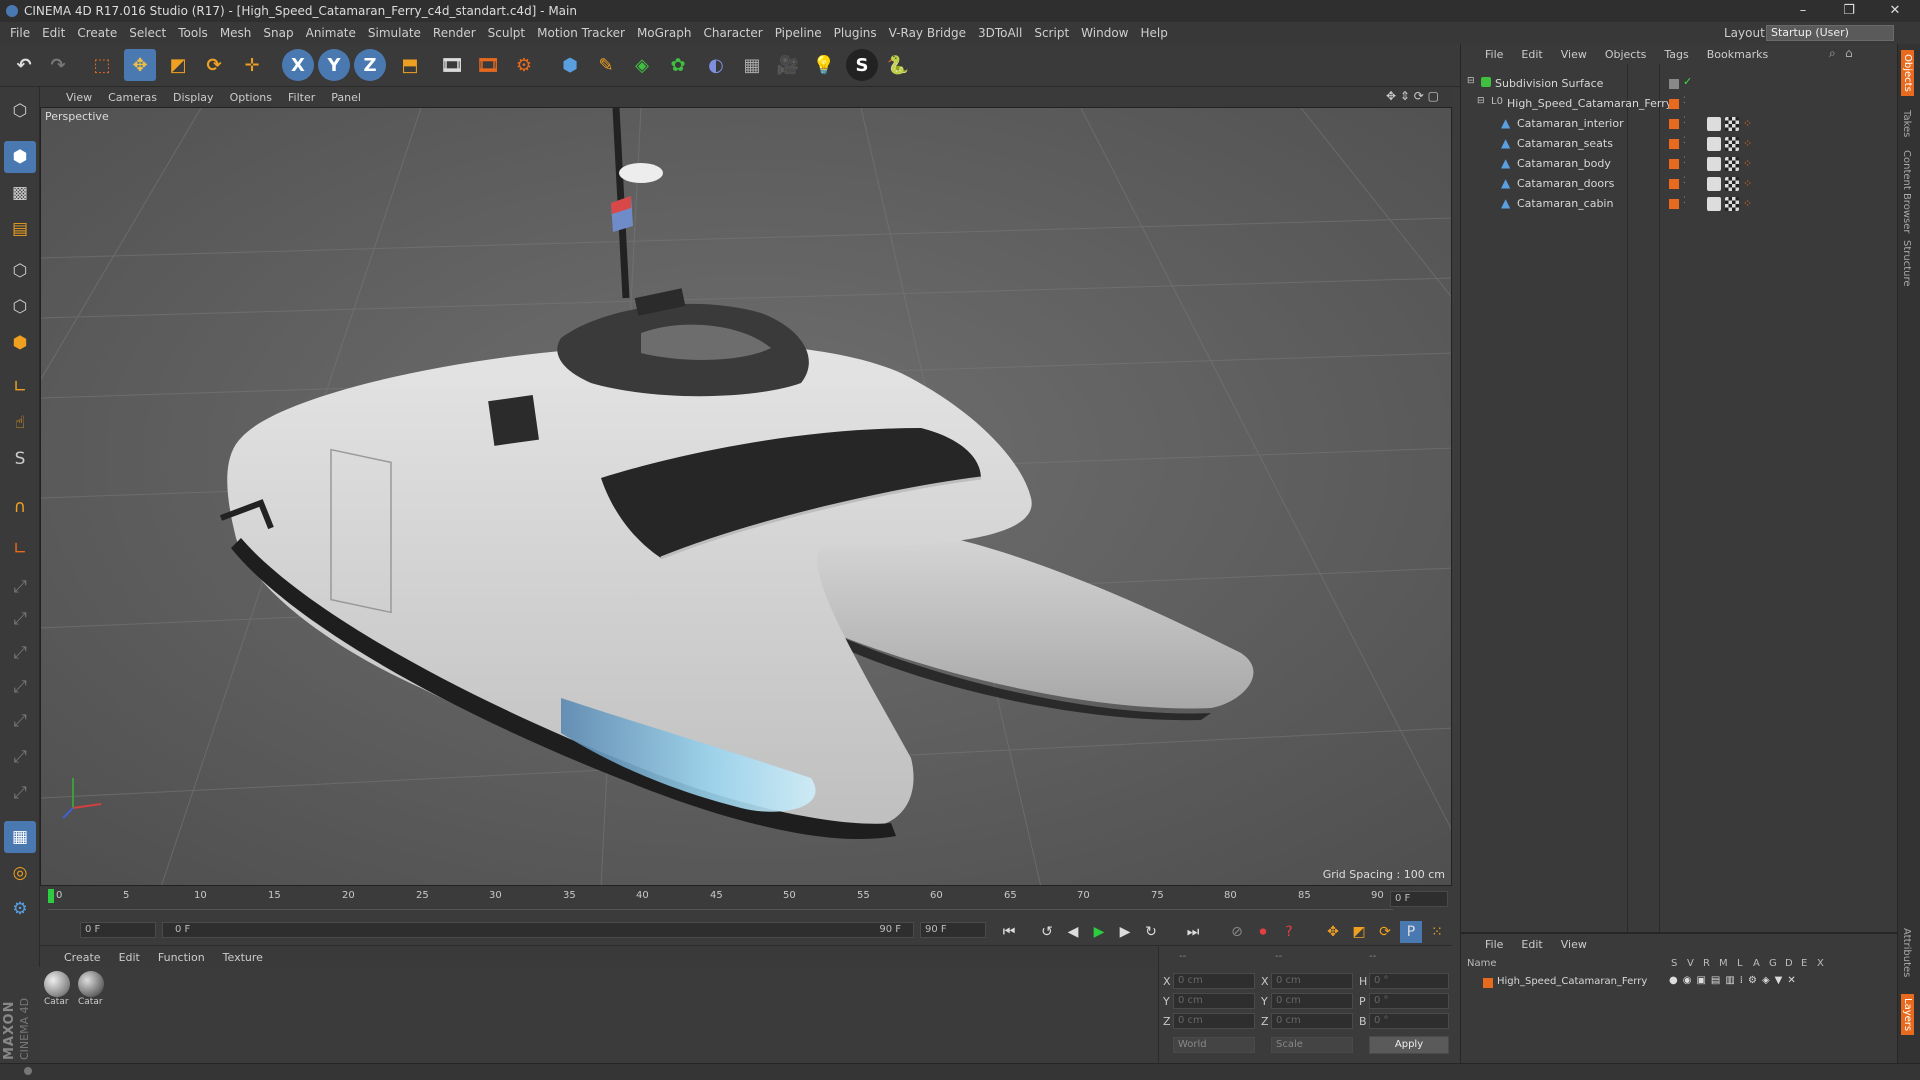 This screenshot has width=1920, height=1080. Describe the element at coordinates (1333, 932) in the screenshot. I see `move-key-icon: ✥` at that location.